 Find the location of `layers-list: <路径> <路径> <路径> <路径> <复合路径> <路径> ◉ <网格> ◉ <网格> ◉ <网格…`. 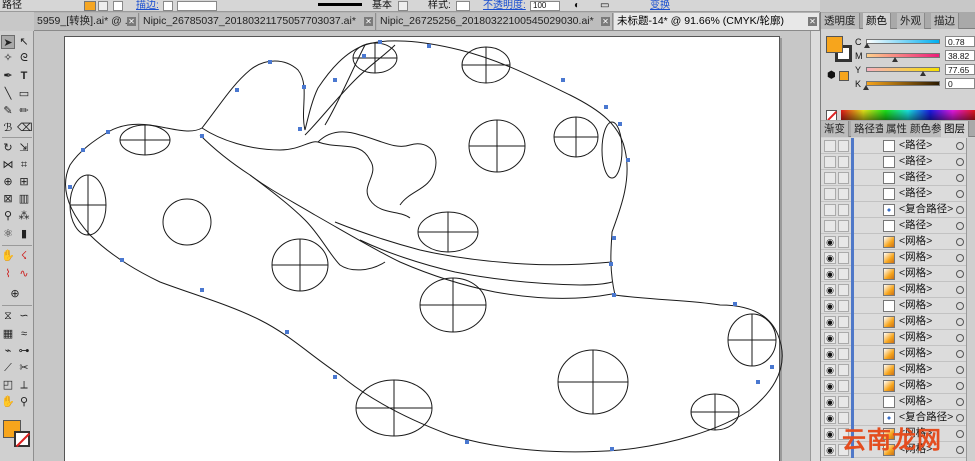

layers-list: <路径> <路径> <路径> <路径> <复合路径> <路径> ◉ <网格> ◉ <网格> ◉ <网格… is located at coordinates (898, 299).